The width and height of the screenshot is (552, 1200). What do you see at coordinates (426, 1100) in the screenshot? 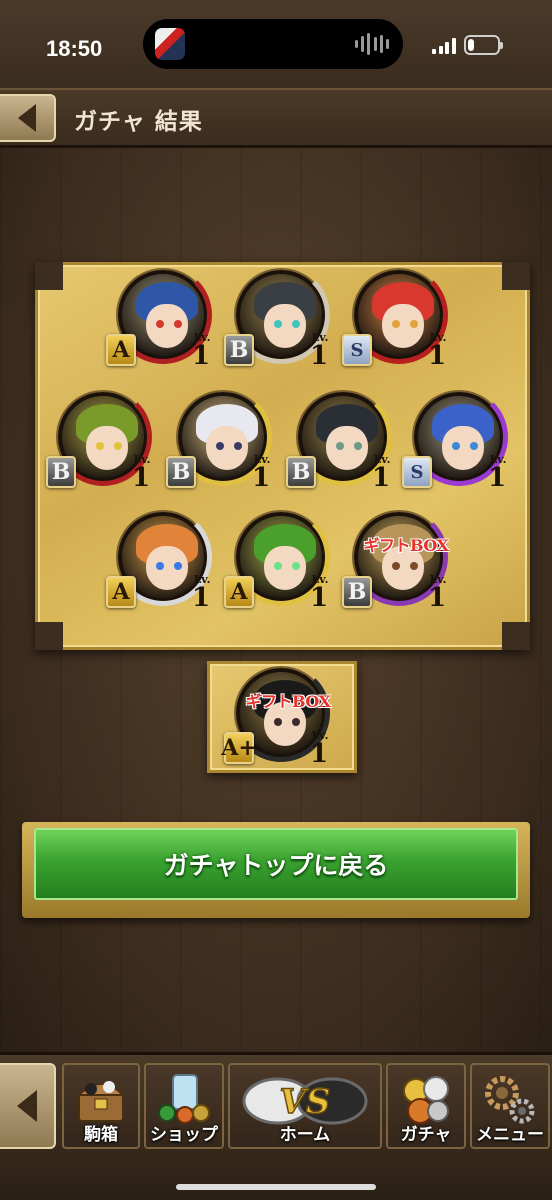
I see `gacha-coins-icon` at bounding box center [426, 1100].